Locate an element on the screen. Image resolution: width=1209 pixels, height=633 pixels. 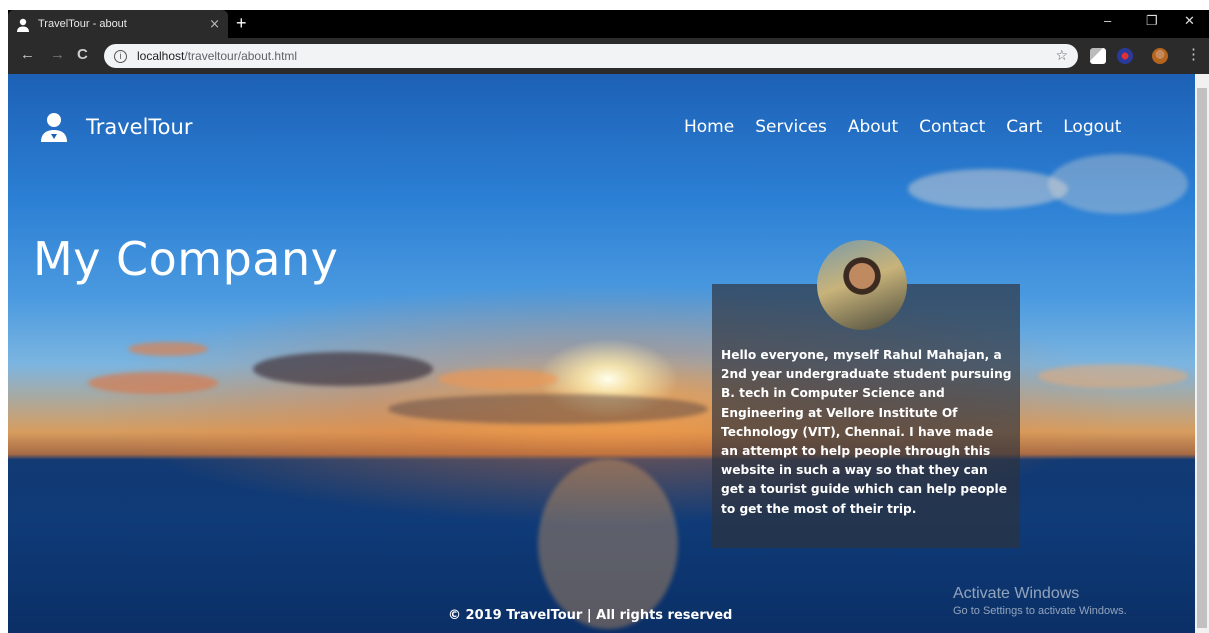
tab-close-icon: × is located at coordinates (214, 24).